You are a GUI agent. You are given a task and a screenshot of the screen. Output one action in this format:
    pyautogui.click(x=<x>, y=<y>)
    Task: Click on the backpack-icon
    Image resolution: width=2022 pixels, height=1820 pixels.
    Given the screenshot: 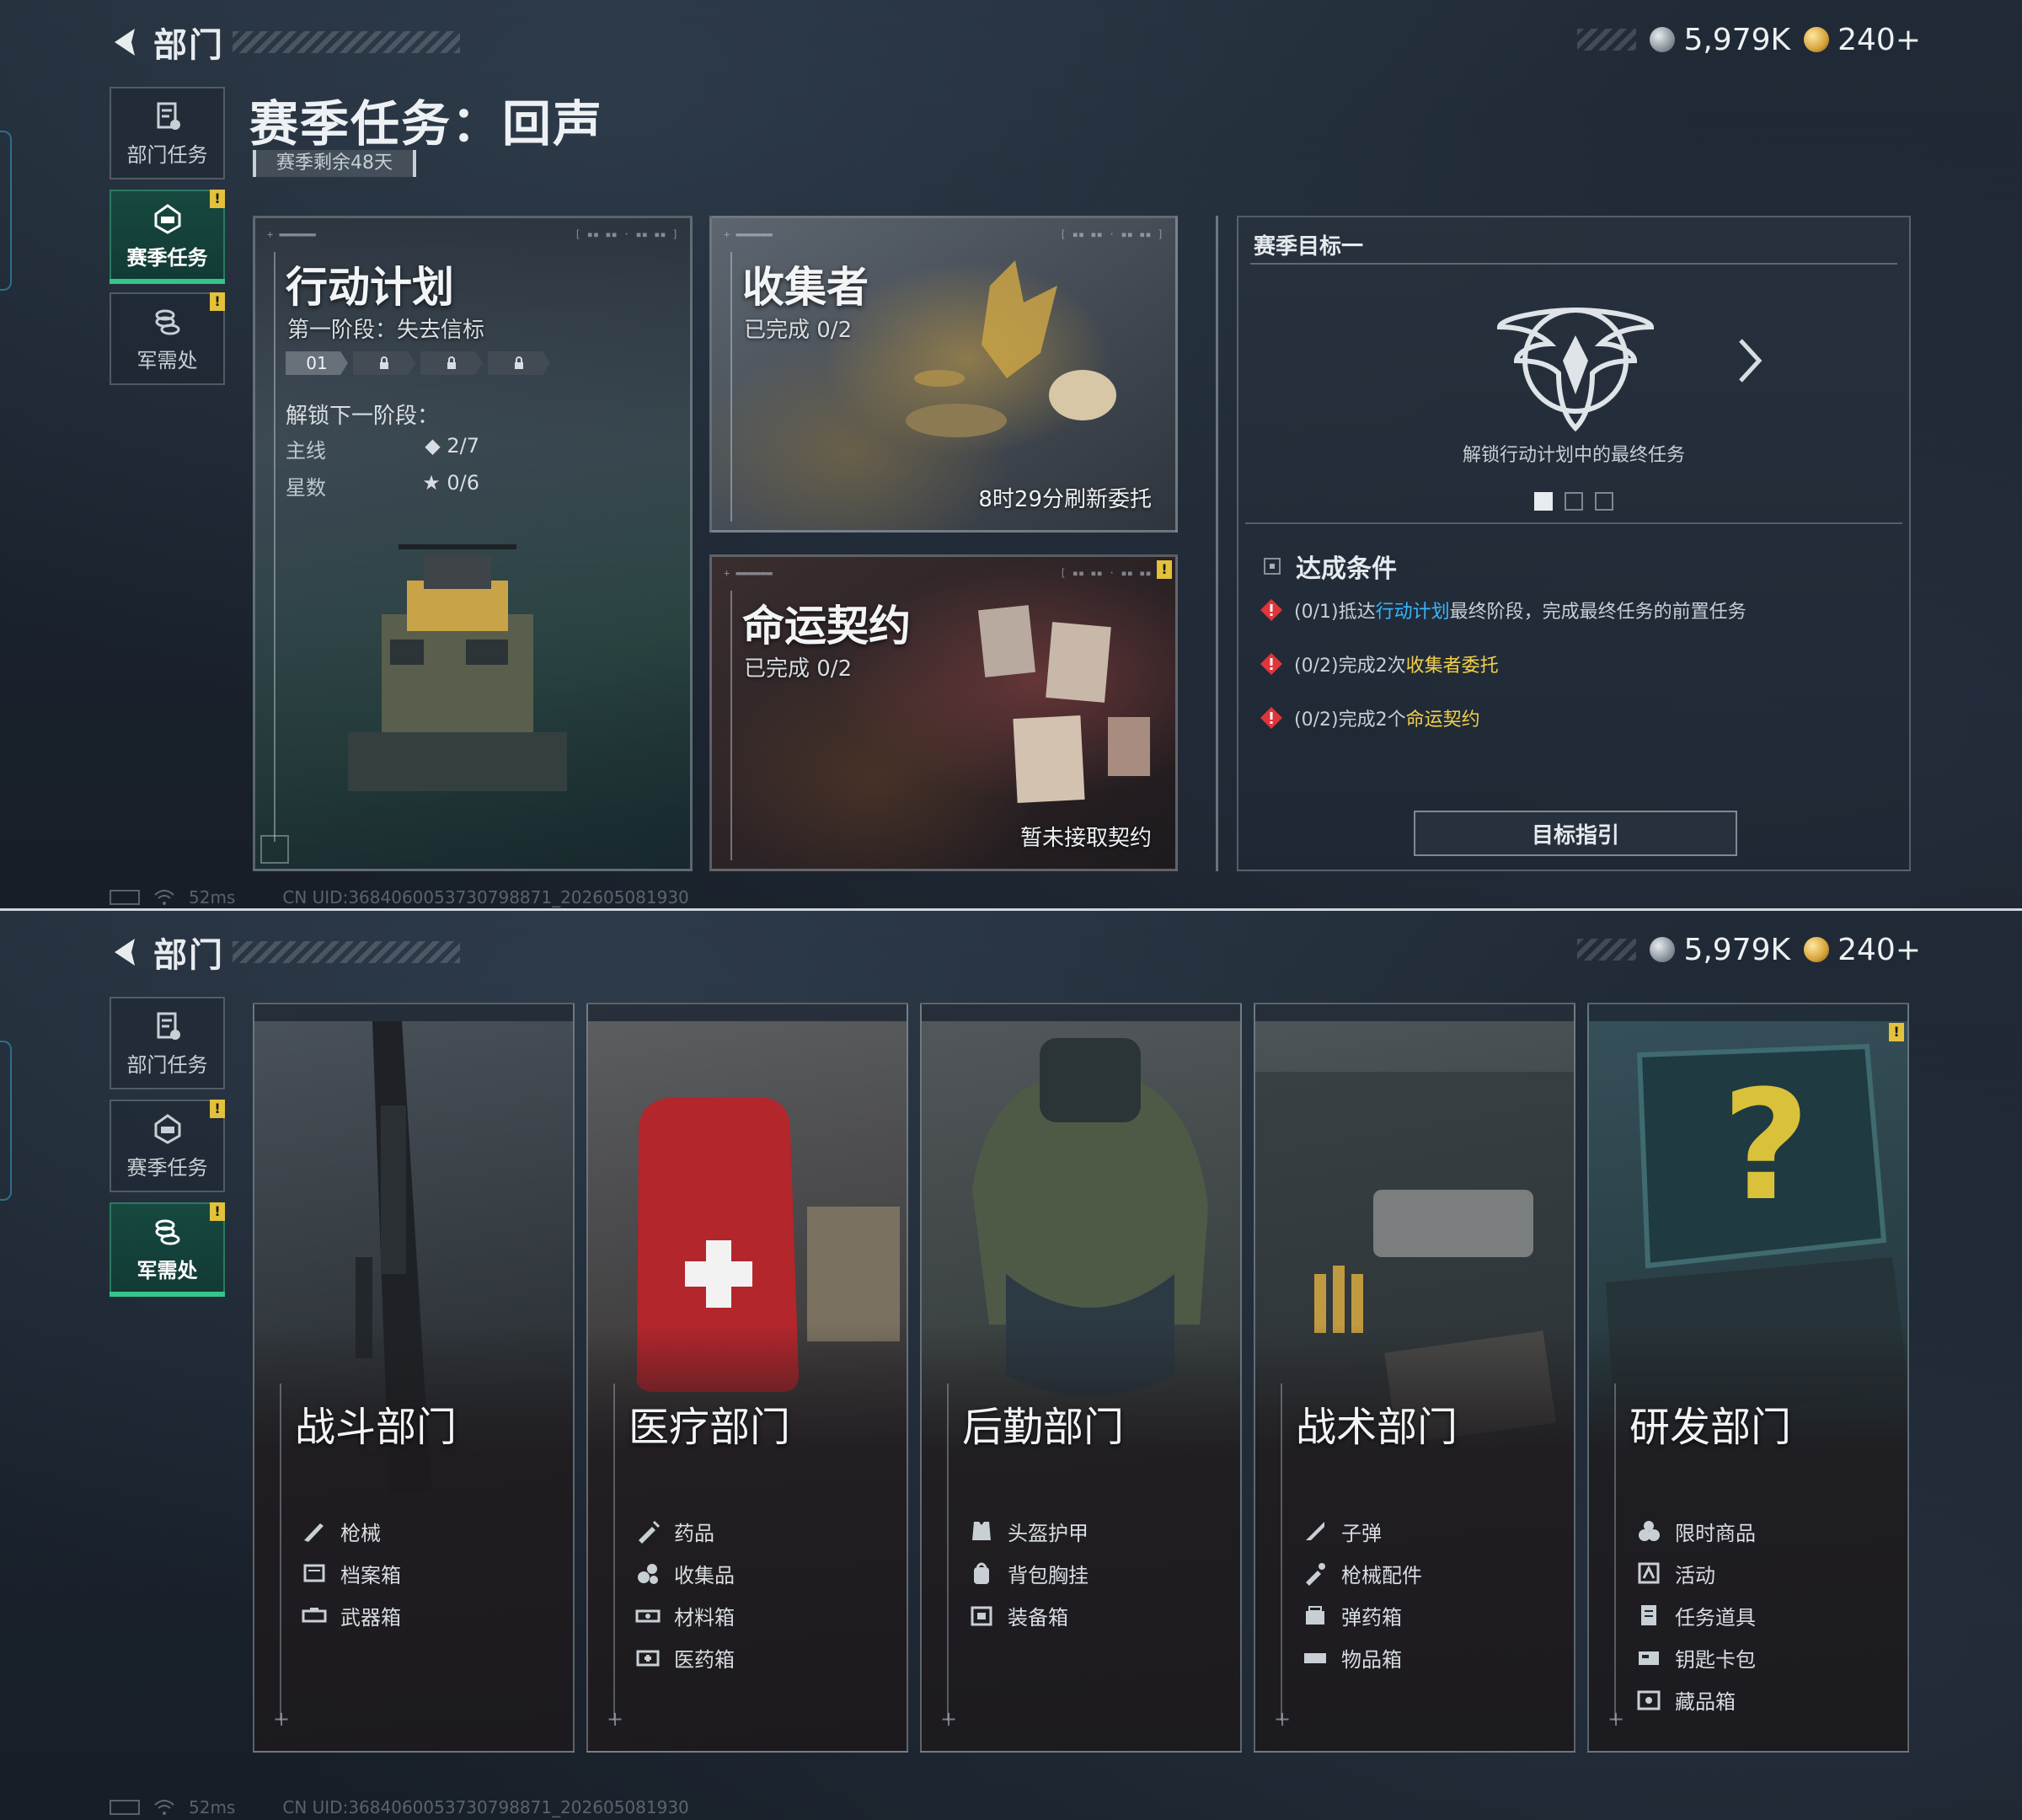 What is the action you would take?
    pyautogui.click(x=981, y=1573)
    